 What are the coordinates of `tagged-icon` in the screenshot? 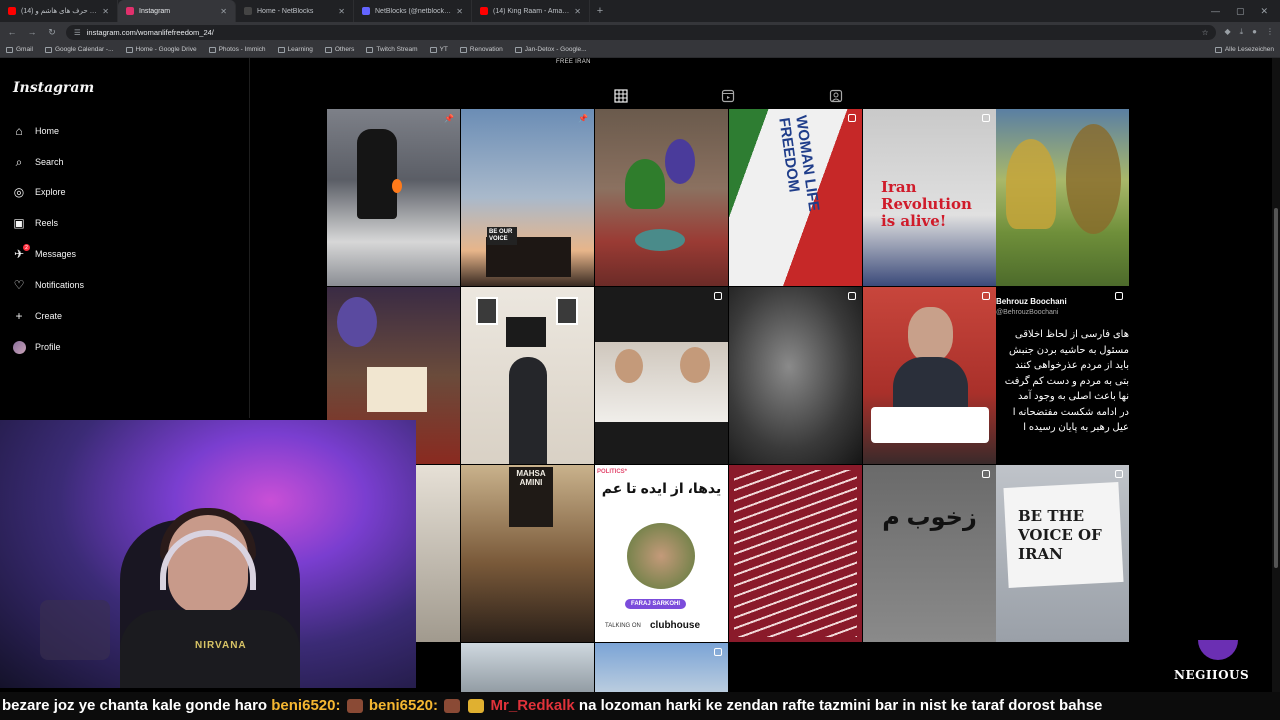 It's located at (836, 96).